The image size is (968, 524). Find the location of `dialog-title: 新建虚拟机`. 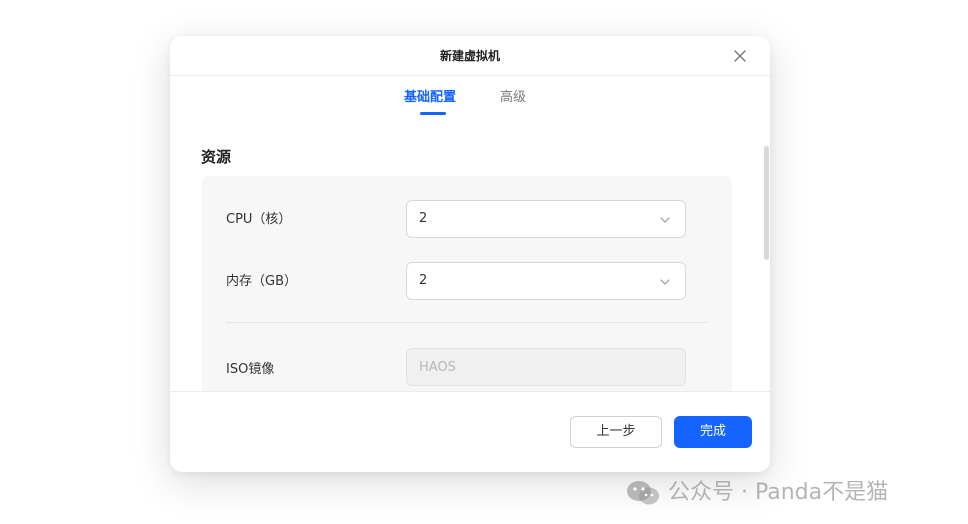

dialog-title: 新建虚拟机 is located at coordinates (469, 56).